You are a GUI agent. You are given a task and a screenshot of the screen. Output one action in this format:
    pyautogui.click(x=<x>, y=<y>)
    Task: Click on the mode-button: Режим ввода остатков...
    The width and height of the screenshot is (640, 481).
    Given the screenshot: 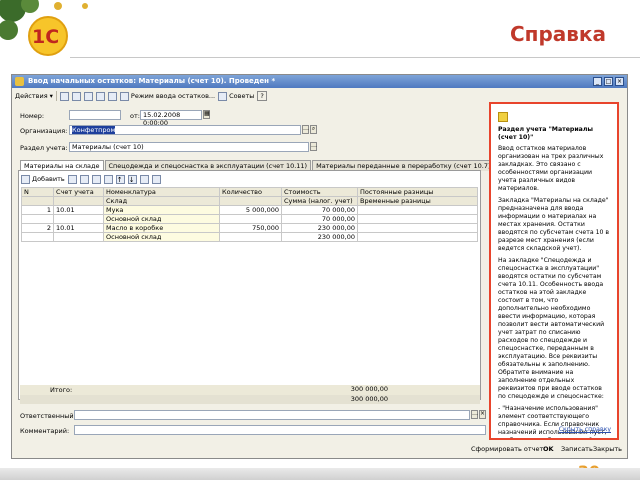 What is the action you would take?
    pyautogui.click(x=167, y=96)
    